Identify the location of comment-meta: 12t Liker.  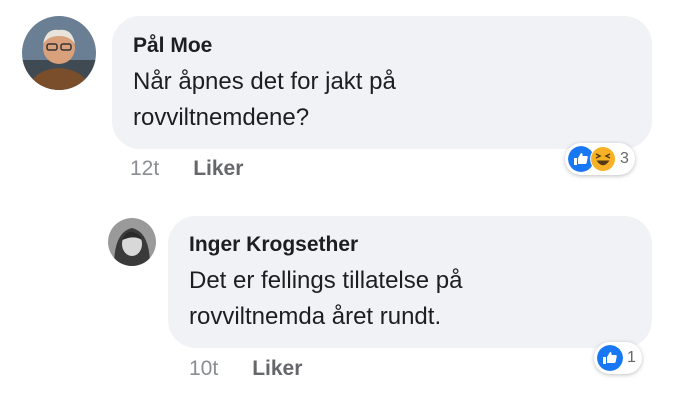
(186, 169).